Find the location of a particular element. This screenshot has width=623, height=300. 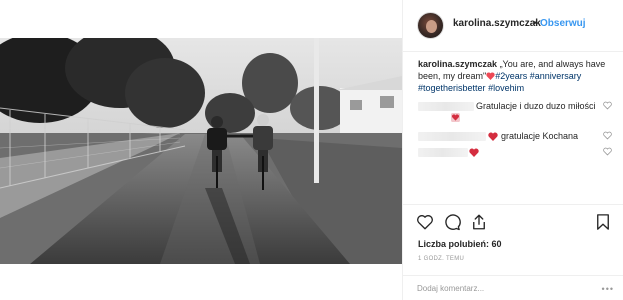

comment-row: Gratulacje i duzo duzo miłości is located at coordinates (513, 110).